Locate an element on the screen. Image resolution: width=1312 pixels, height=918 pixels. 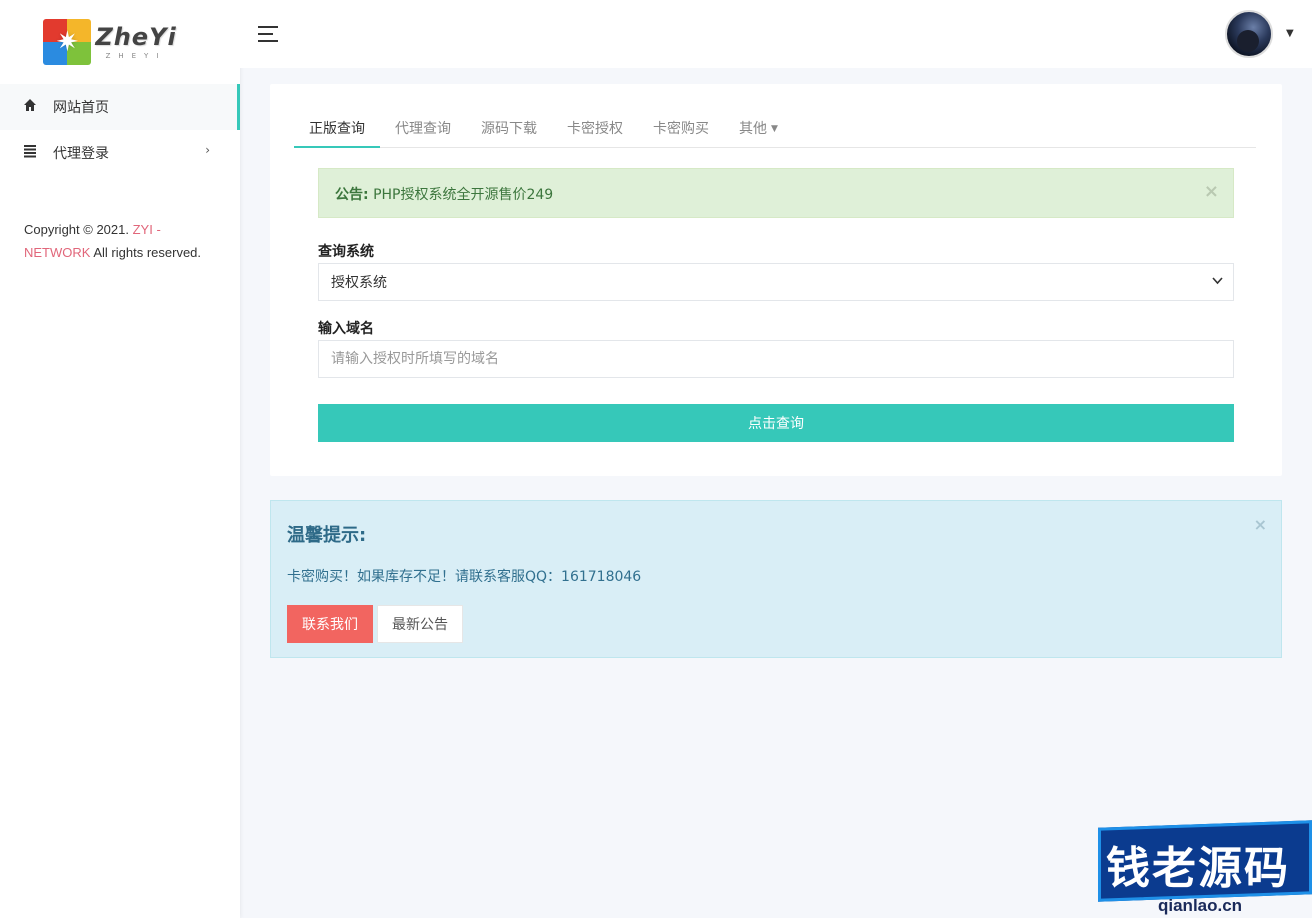
system-select: 授权系统 is located at coordinates (776, 282).